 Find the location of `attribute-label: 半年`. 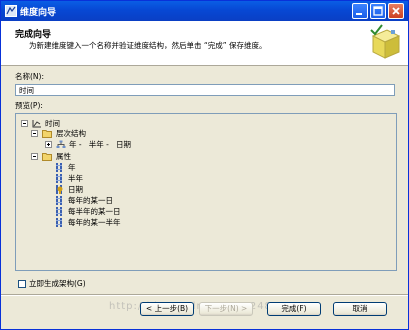

attribute-label: 半年 is located at coordinates (75, 178).